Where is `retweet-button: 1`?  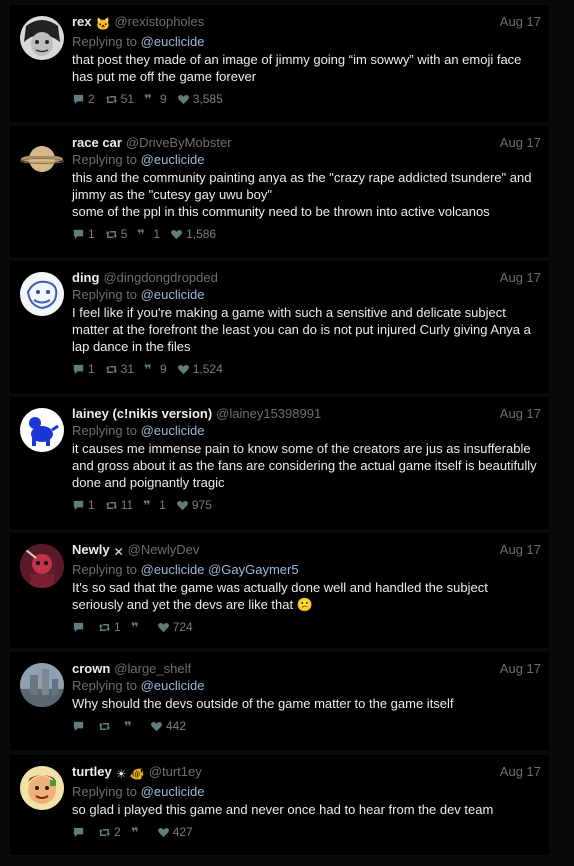 retweet-button: 1 is located at coordinates (109, 627).